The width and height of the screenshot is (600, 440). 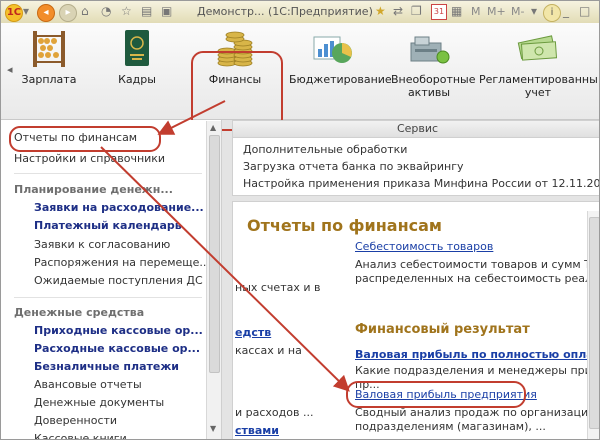 What do you see at coordinates (80, 435) in the screenshot?
I see `nav-item-cash-books: Кассовые книги` at bounding box center [80, 435].